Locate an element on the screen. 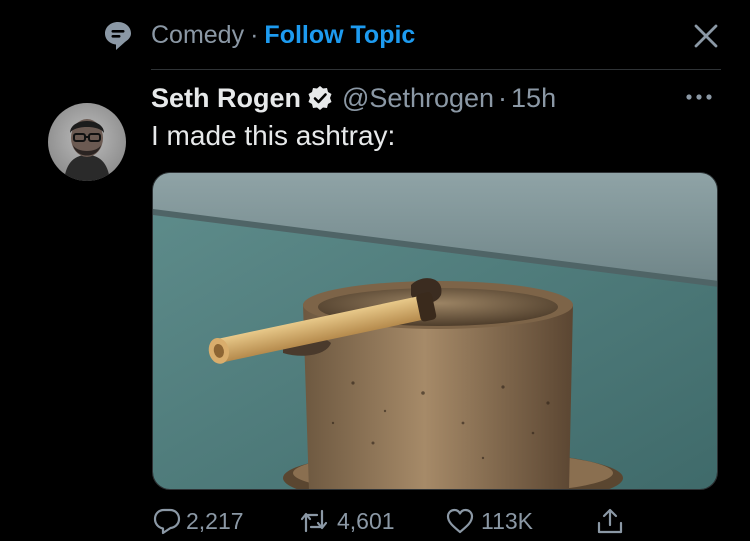 This screenshot has width=750, height=541. author-handle: @Sethrogen is located at coordinates (418, 98).